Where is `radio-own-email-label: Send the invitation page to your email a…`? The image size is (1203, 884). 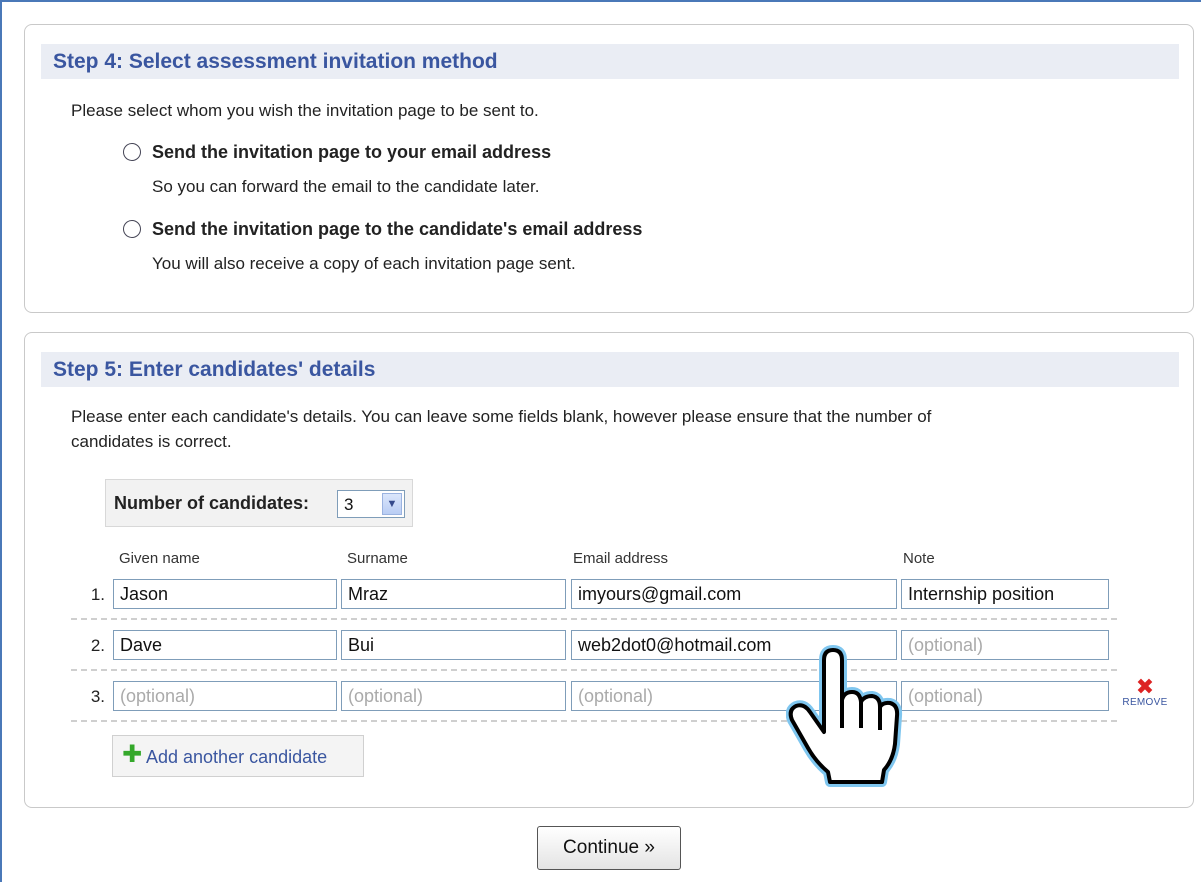 radio-own-email-label: Send the invitation page to your email a… is located at coordinates (351, 152).